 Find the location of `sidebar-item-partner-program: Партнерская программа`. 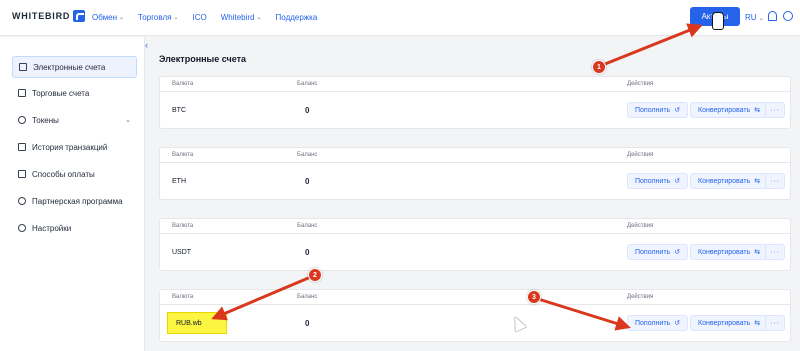

sidebar-item-partner-program: Партнерская программа is located at coordinates (74, 201).